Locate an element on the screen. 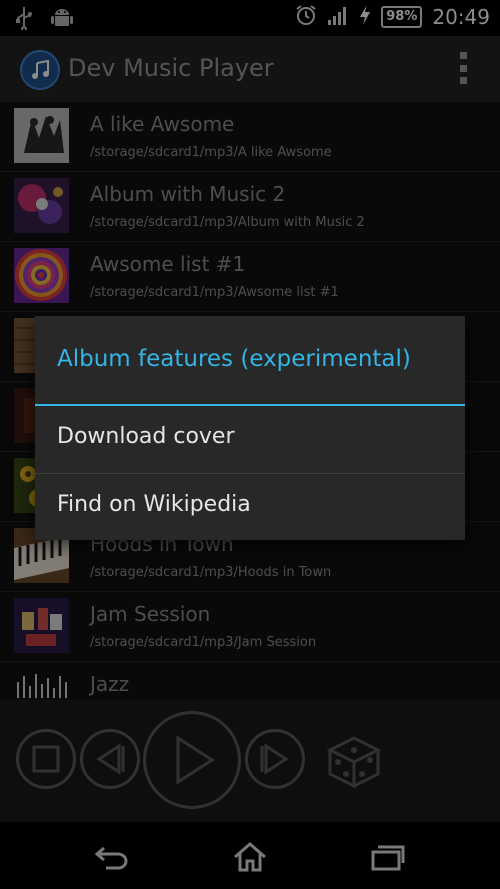 The height and width of the screenshot is (889, 500). option-label: Find on Wikipedia is located at coordinates (154, 504).